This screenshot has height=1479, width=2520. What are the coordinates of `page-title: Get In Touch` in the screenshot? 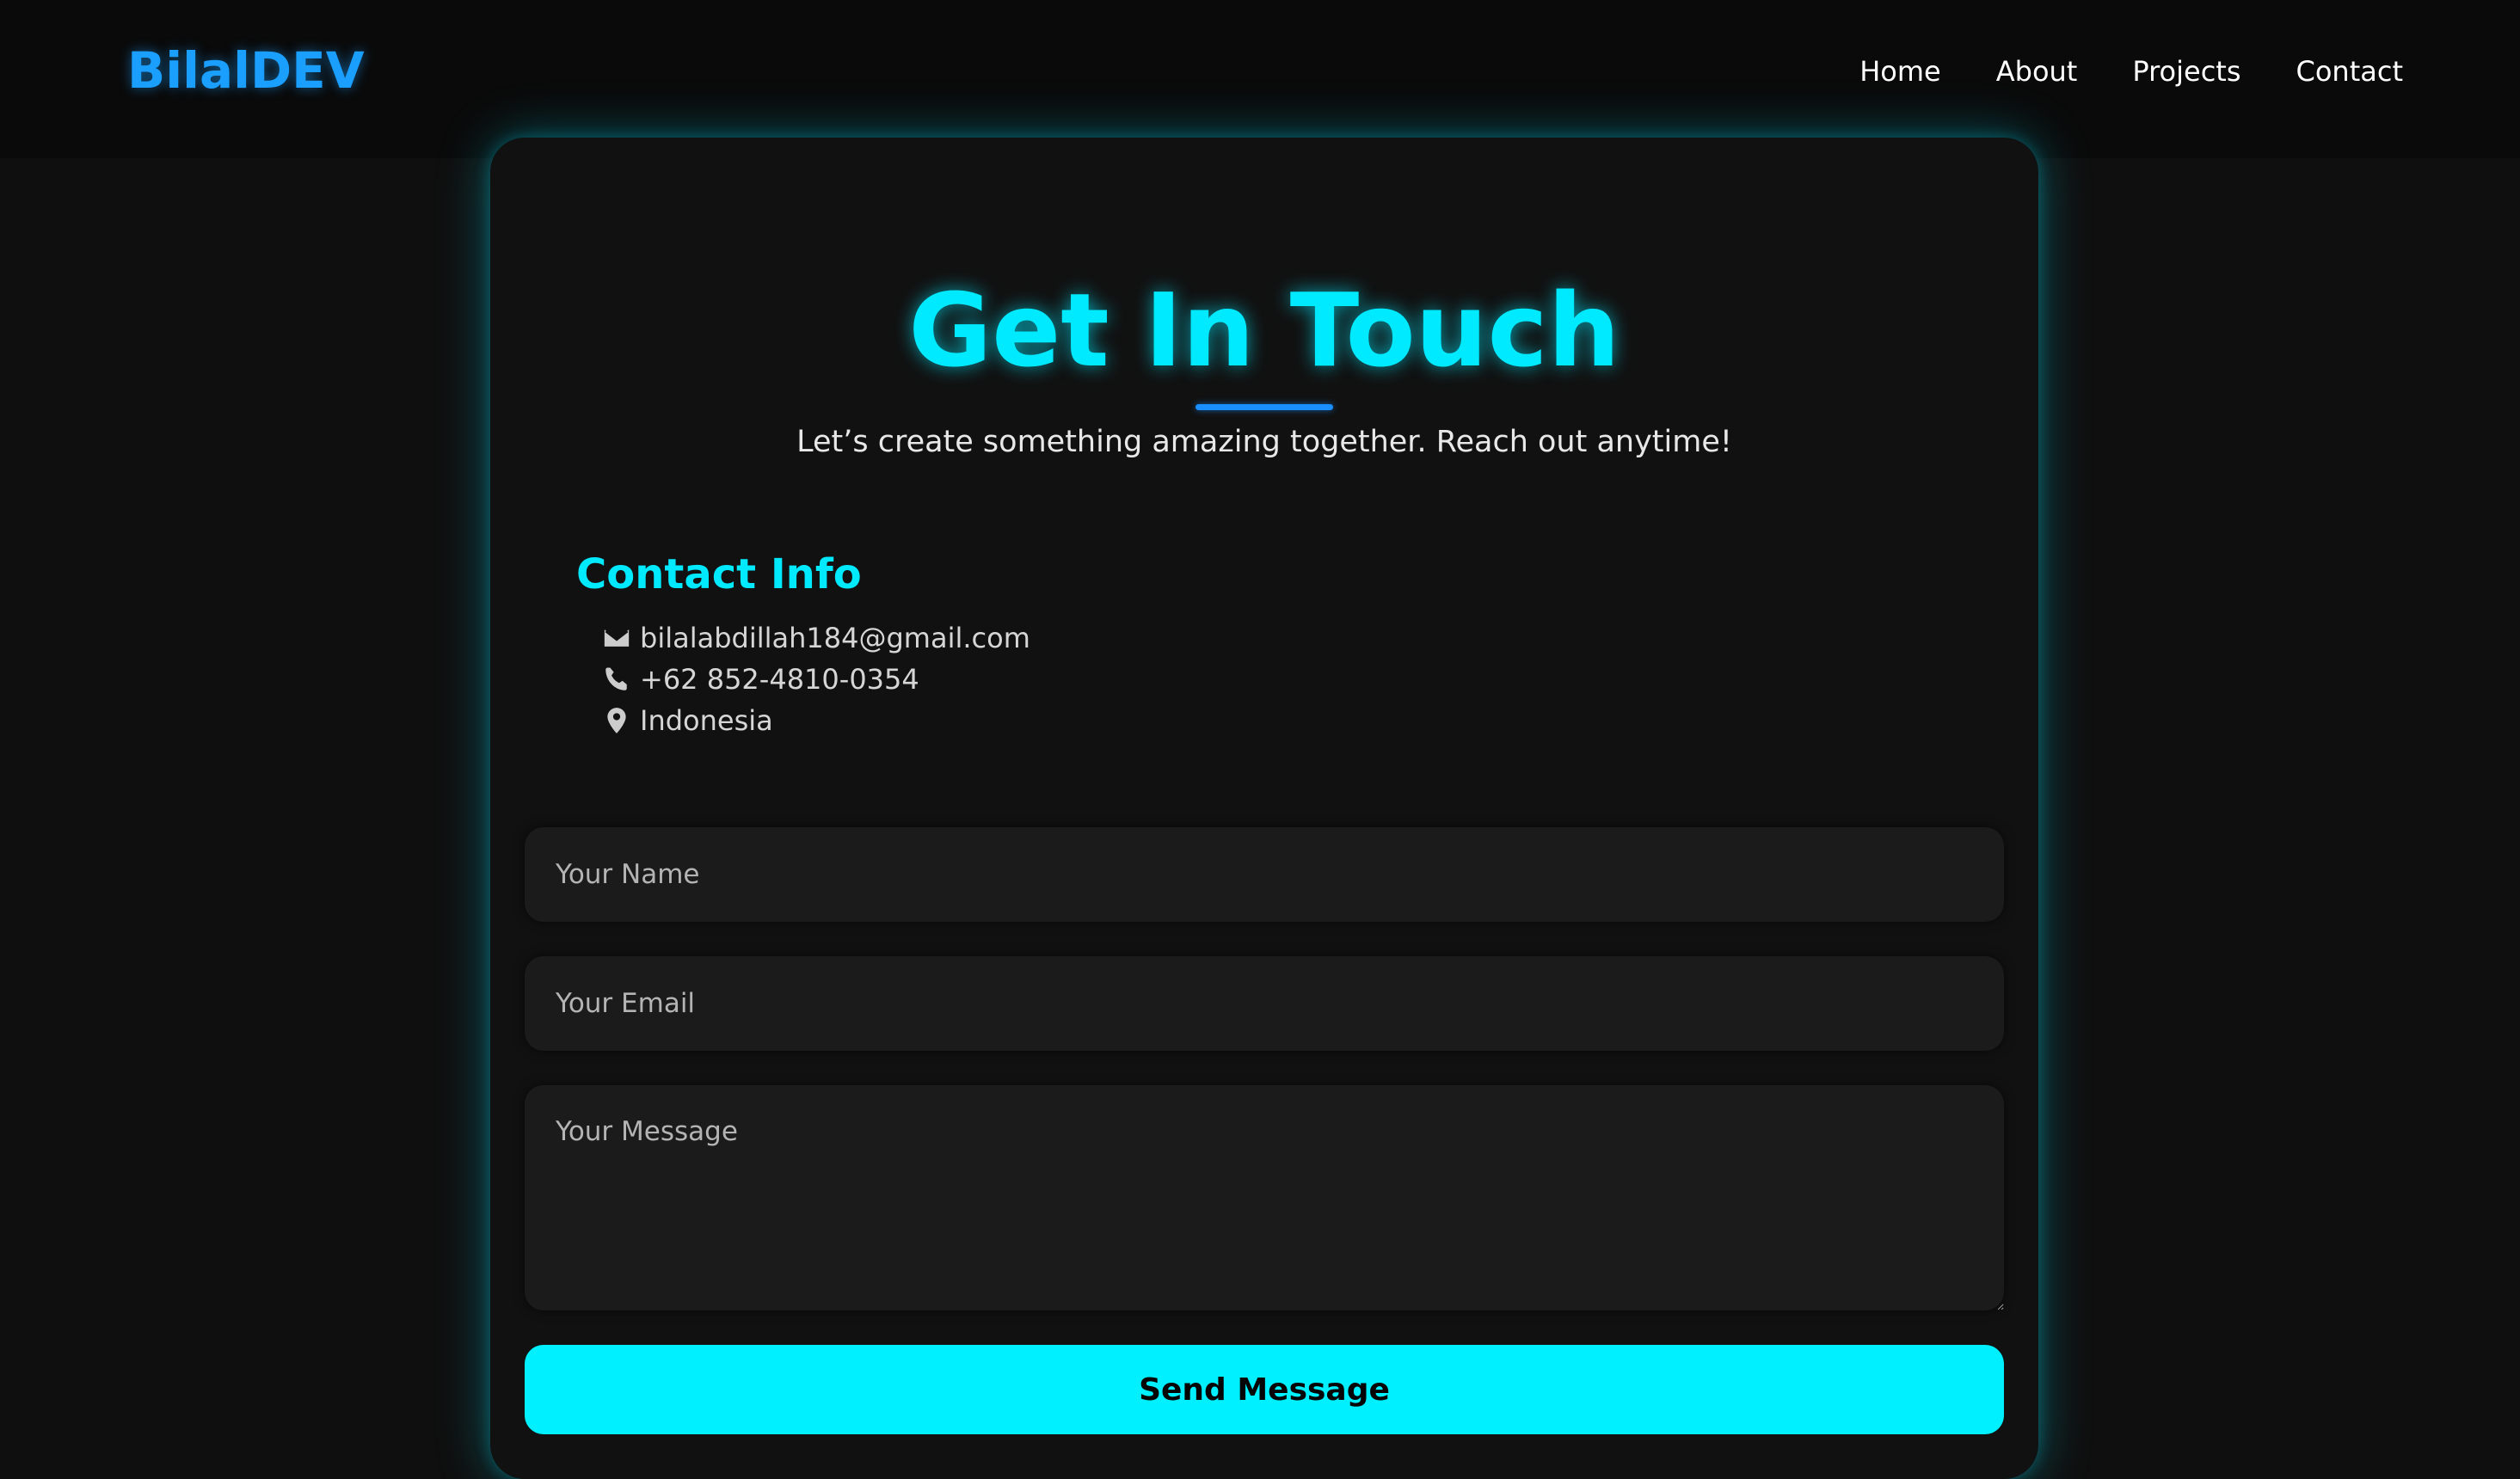 It's located at (1264, 331).